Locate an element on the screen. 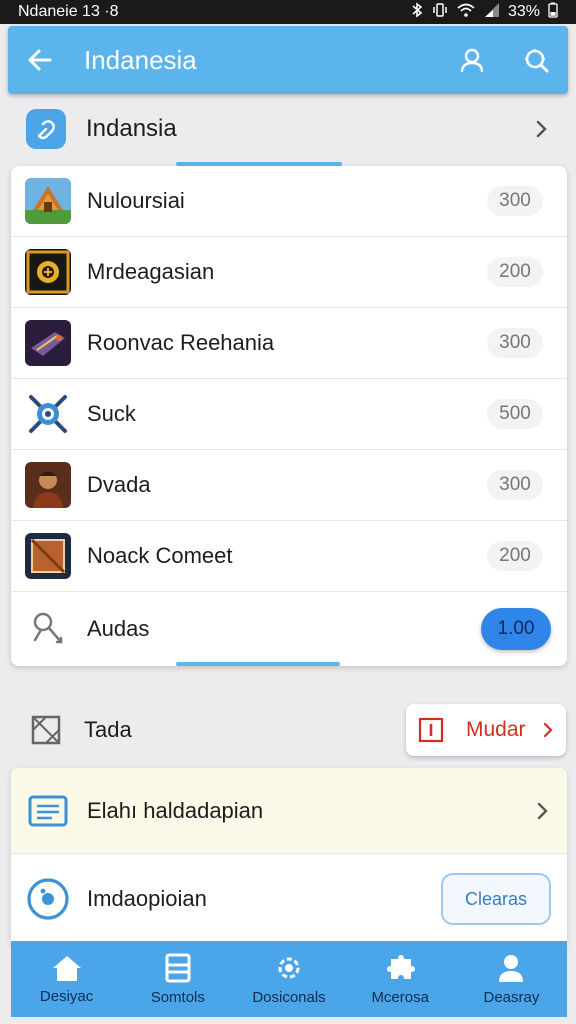  section-label: Indansia is located at coordinates (131, 128).